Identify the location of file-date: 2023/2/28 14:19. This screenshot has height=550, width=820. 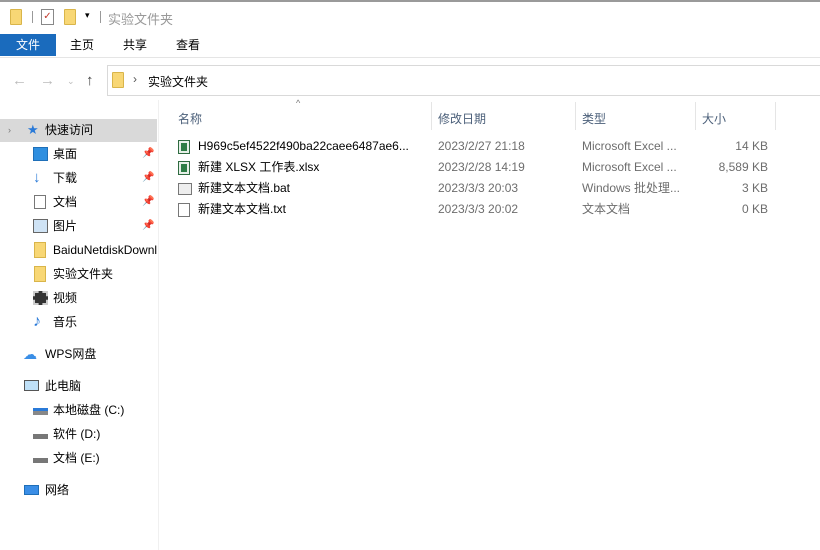
(481, 167).